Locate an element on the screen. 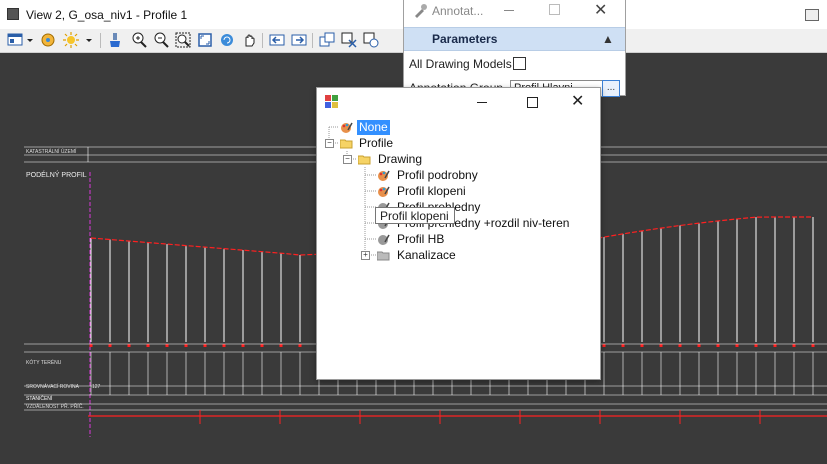 This screenshot has height=464, width=827. label-srovnavaci-rovina: SROVNÁVACÍ ROVINA is located at coordinates (53, 386).